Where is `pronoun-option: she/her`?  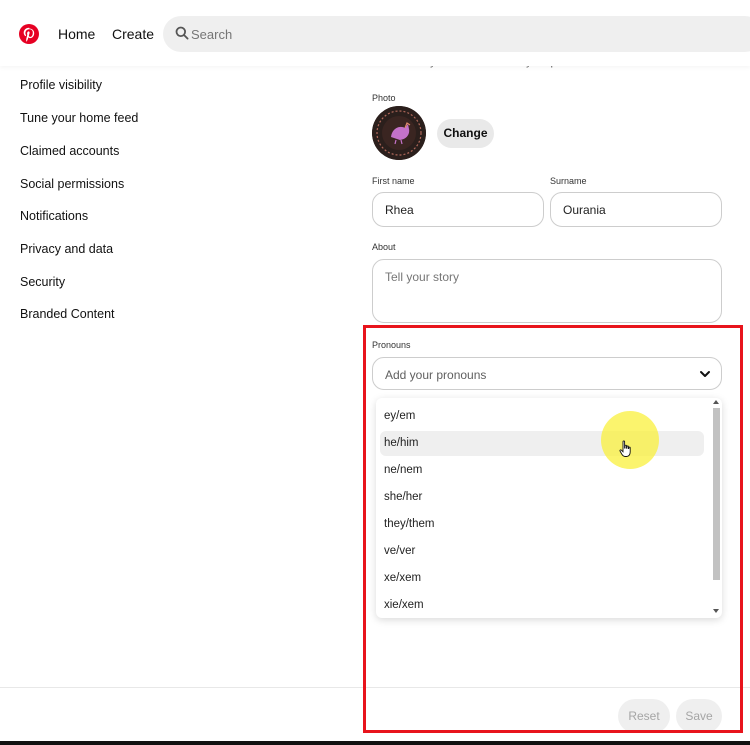
pronoun-option: she/her is located at coordinates (542, 497).